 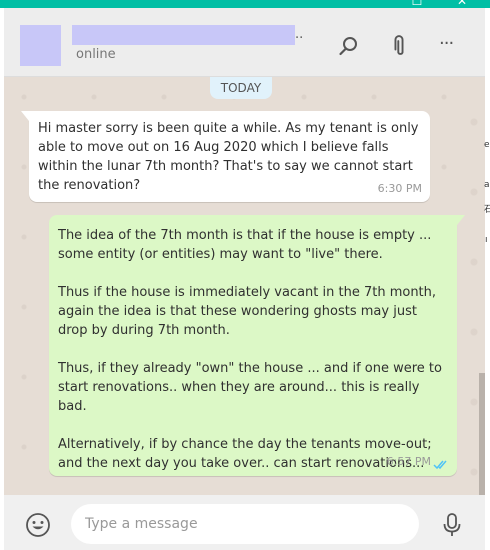 I want to click on microphone-icon, so click(x=452, y=525).